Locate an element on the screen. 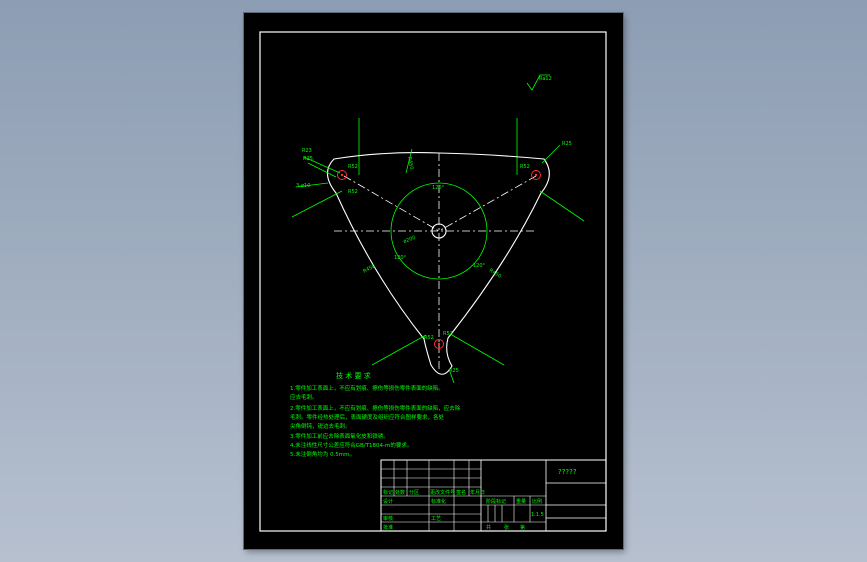  label-r52-right: R52 is located at coordinates (525, 167).